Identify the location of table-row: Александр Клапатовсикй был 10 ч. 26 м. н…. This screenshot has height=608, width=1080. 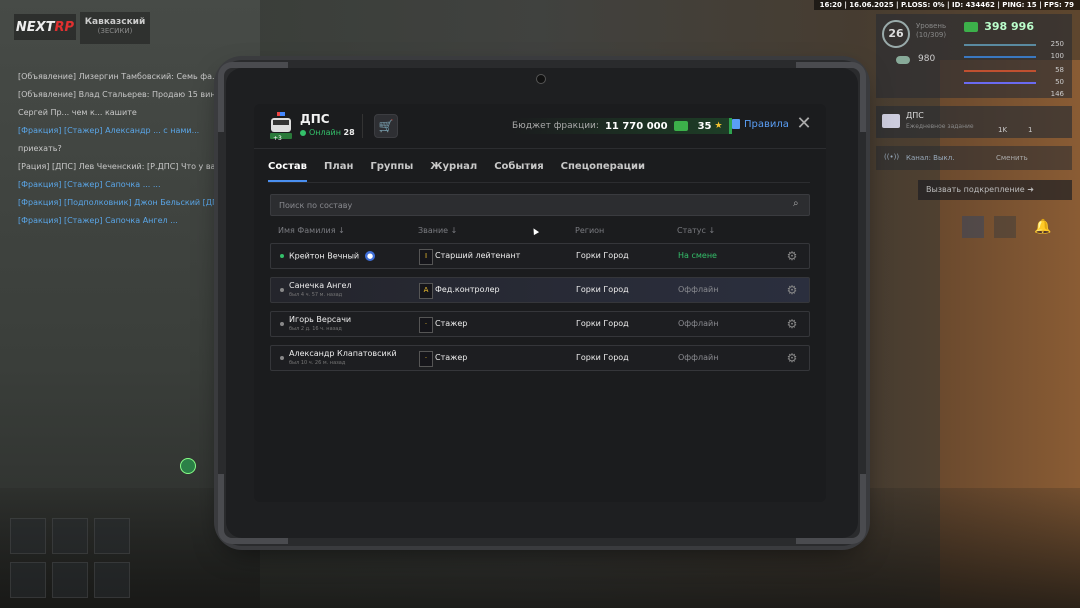
(540, 358).